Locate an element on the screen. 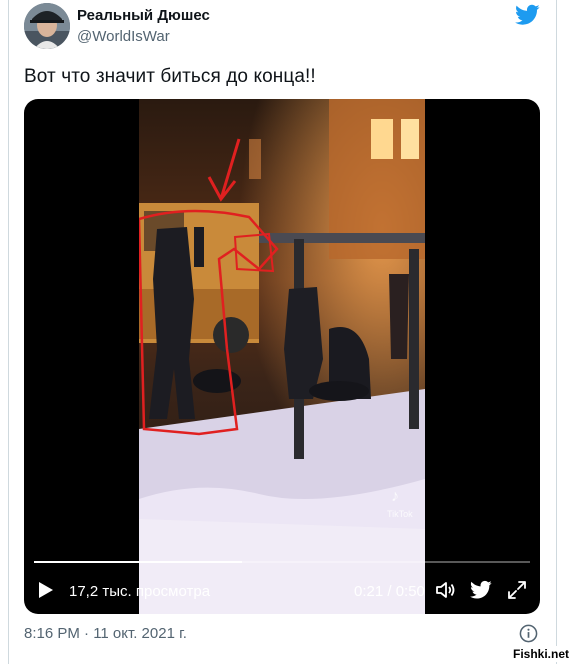 This screenshot has height=664, width=569. tiktok-logo-icon: ♪ is located at coordinates (395, 496).